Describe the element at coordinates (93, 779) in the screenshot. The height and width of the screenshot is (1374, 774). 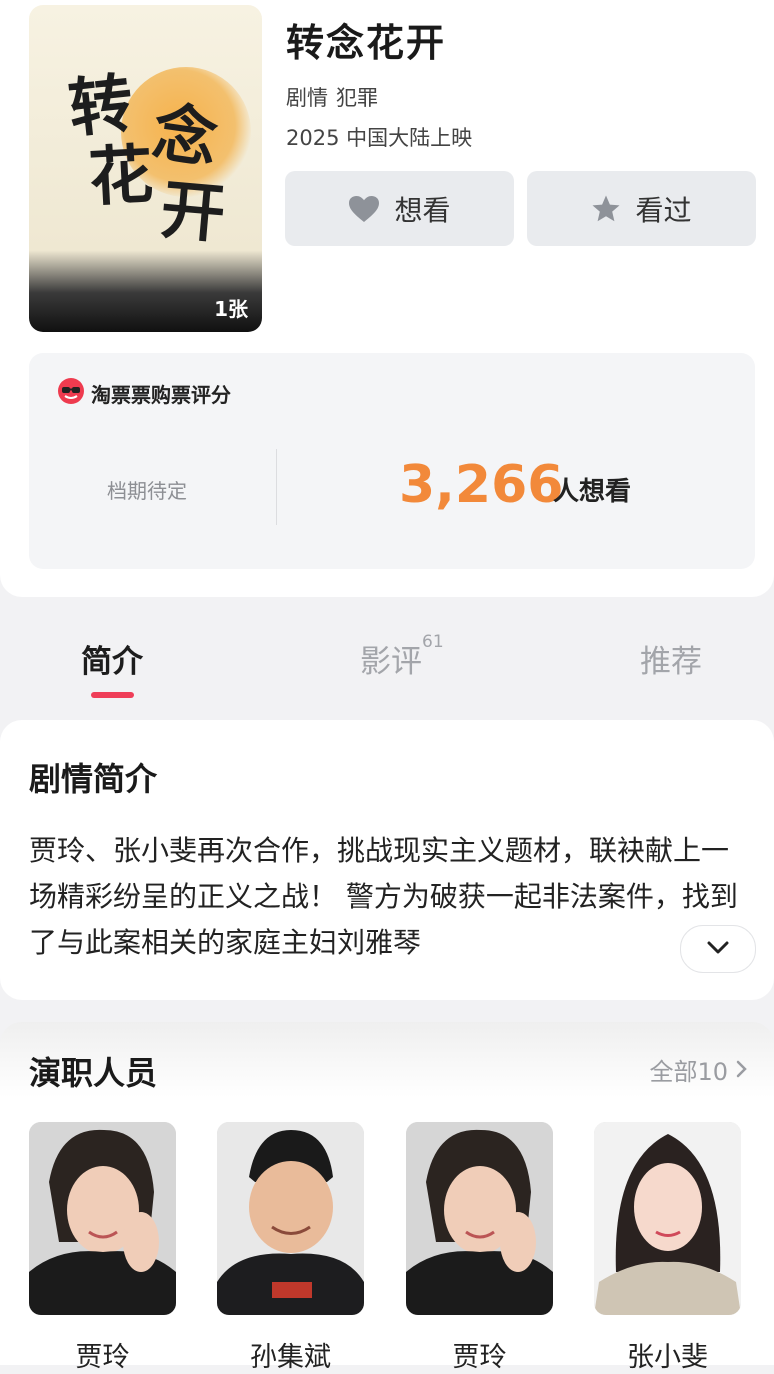
I see `synopsis-title: 剧情简介` at that location.